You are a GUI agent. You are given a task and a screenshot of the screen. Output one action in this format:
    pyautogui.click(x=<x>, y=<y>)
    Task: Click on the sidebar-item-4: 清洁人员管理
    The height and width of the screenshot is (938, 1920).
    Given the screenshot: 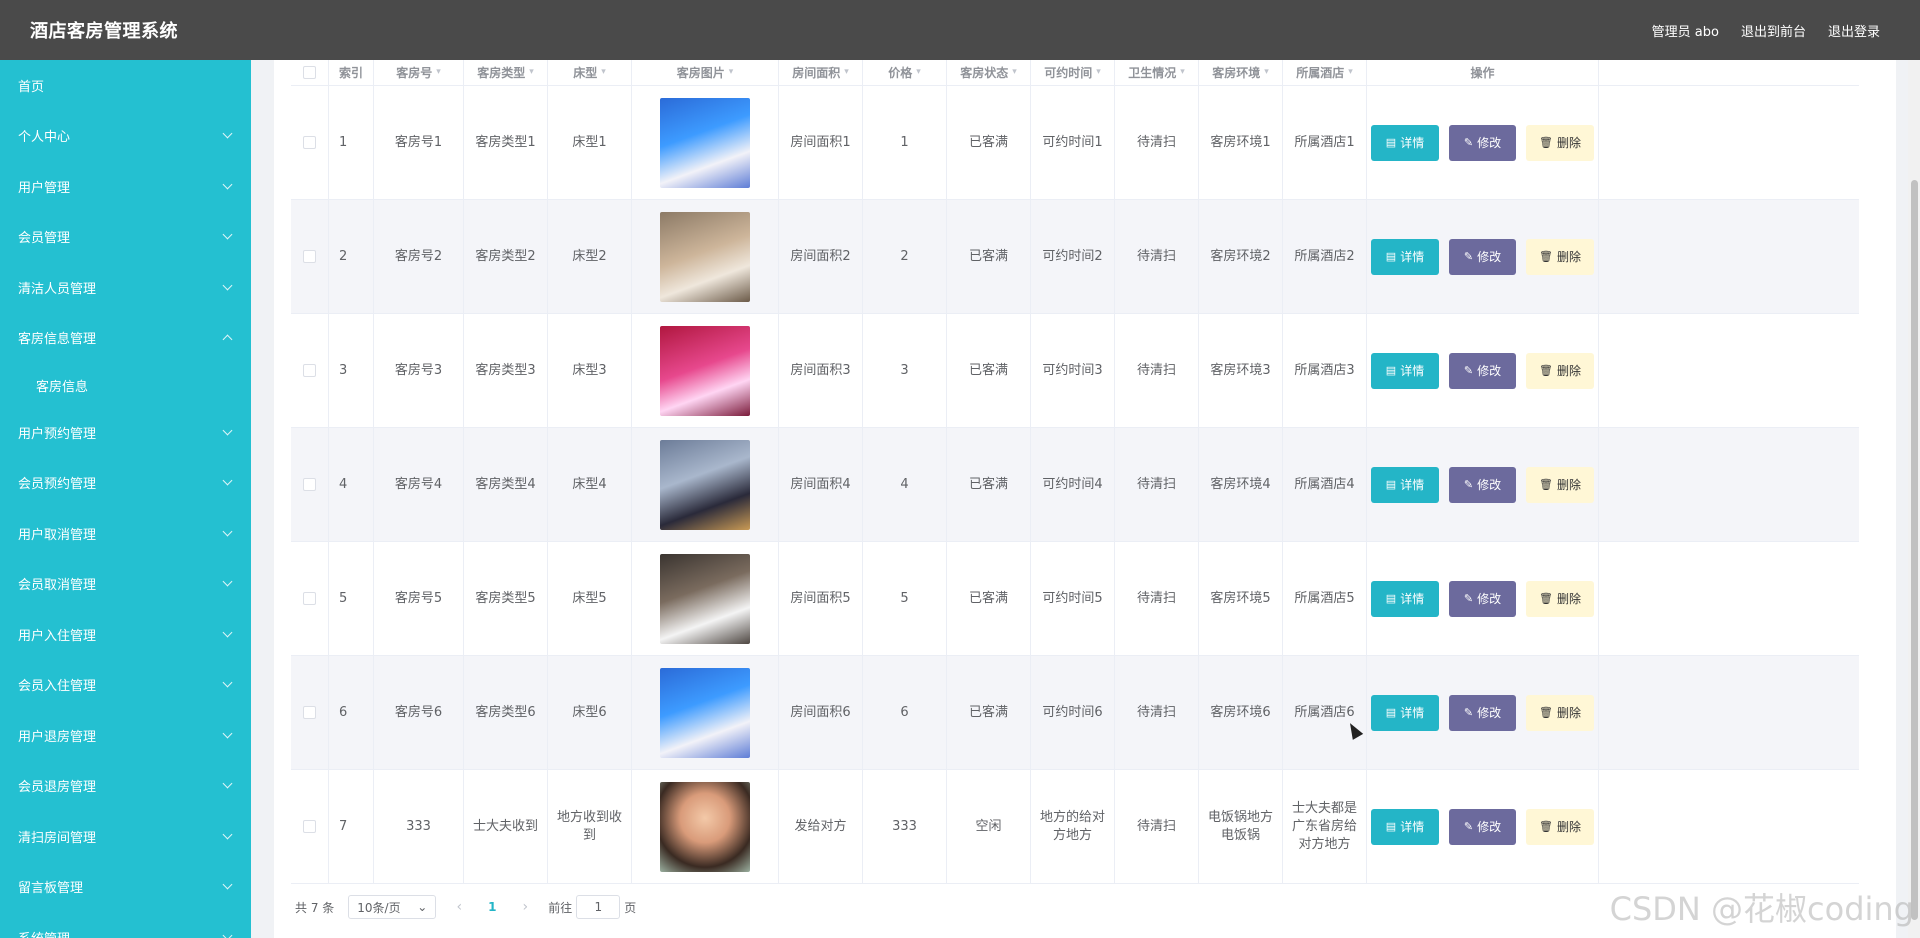 What is the action you would take?
    pyautogui.click(x=125, y=287)
    